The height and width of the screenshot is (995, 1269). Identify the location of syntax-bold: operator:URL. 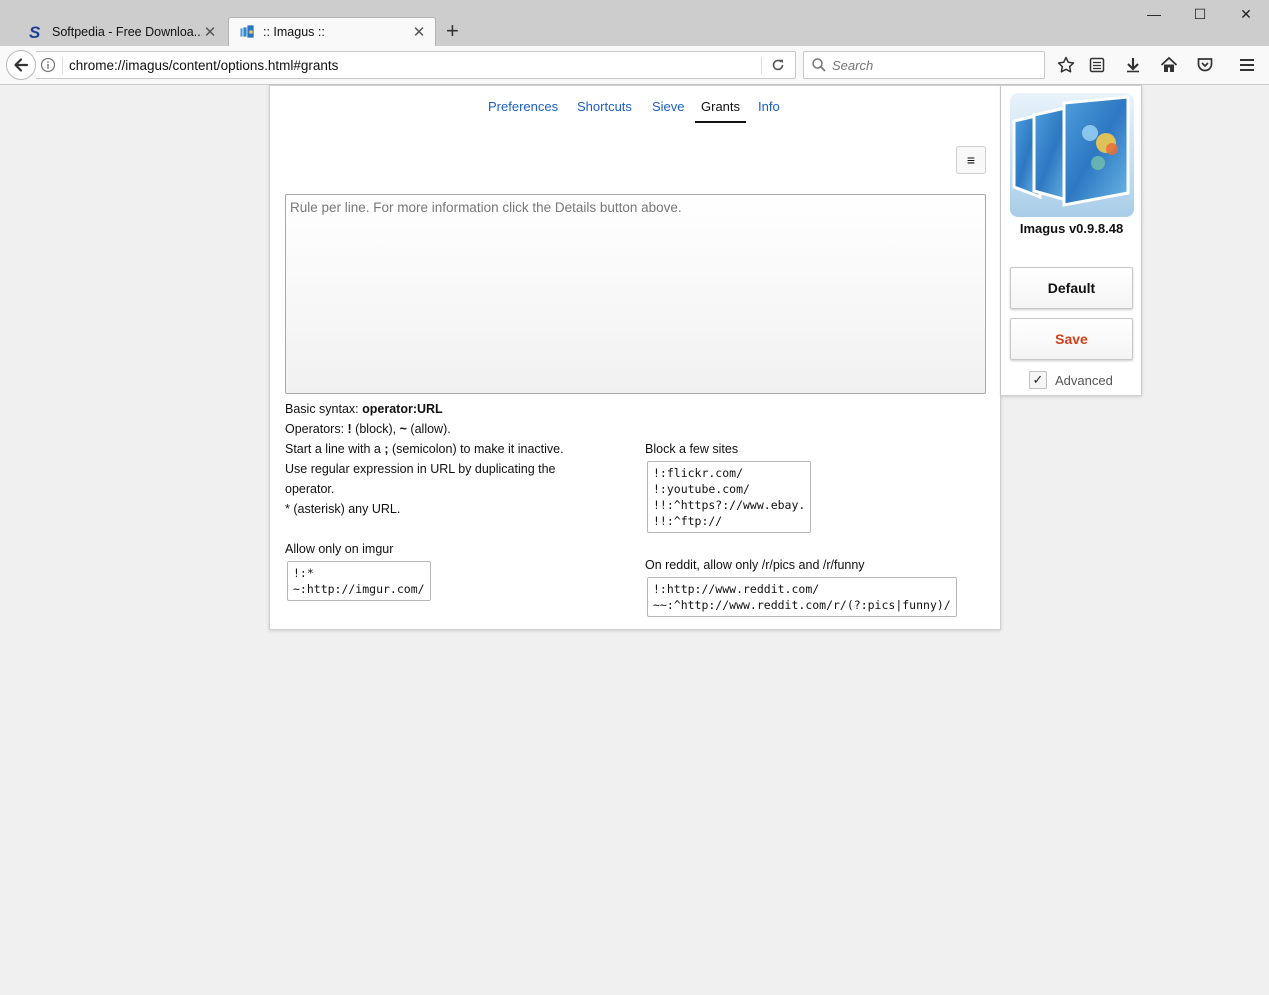
(402, 409).